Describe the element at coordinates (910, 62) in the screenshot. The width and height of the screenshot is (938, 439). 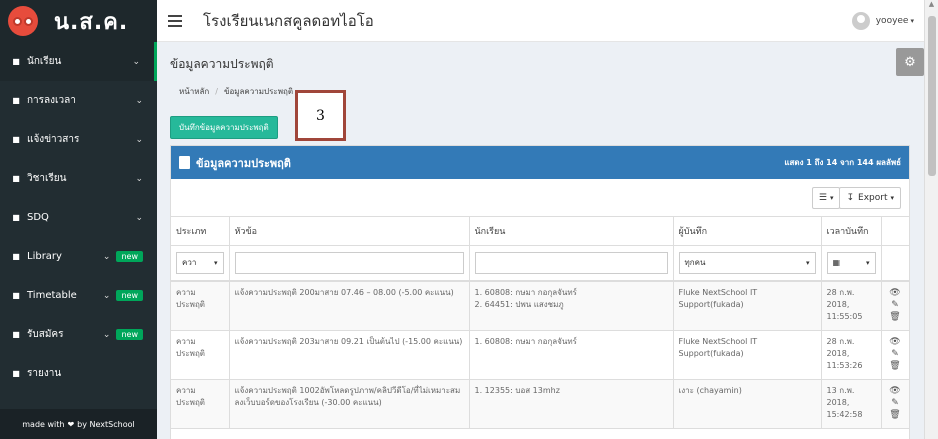
I see `settings-gear-icon: ⚙` at that location.